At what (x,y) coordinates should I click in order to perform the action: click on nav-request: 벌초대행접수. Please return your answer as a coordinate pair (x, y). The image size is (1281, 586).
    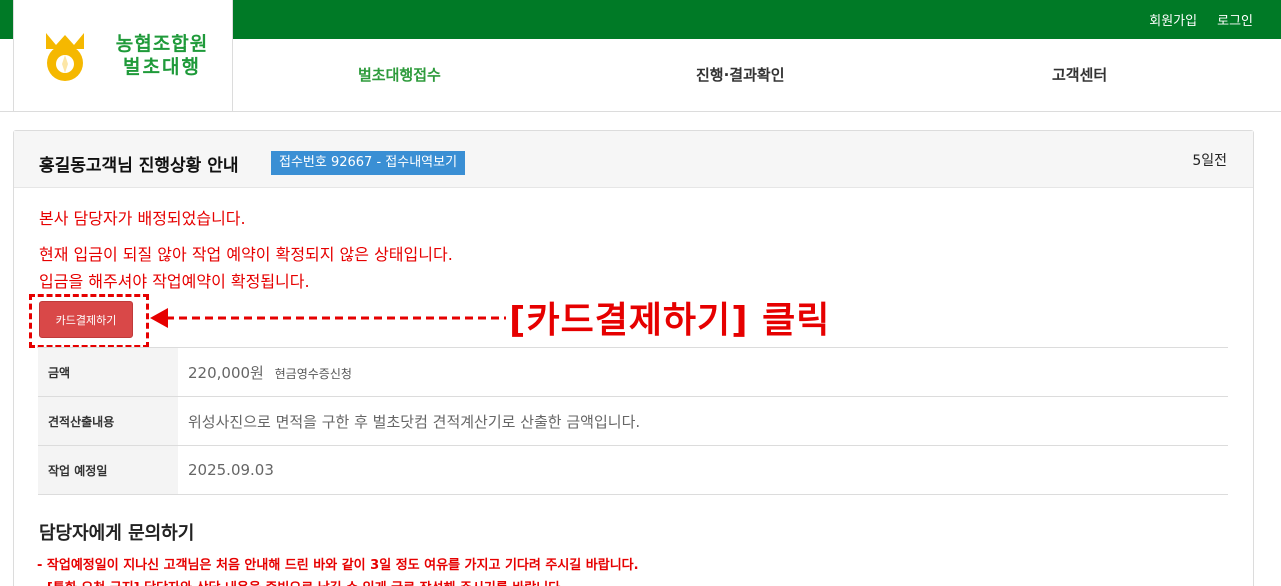
    Looking at the image, I should click on (399, 74).